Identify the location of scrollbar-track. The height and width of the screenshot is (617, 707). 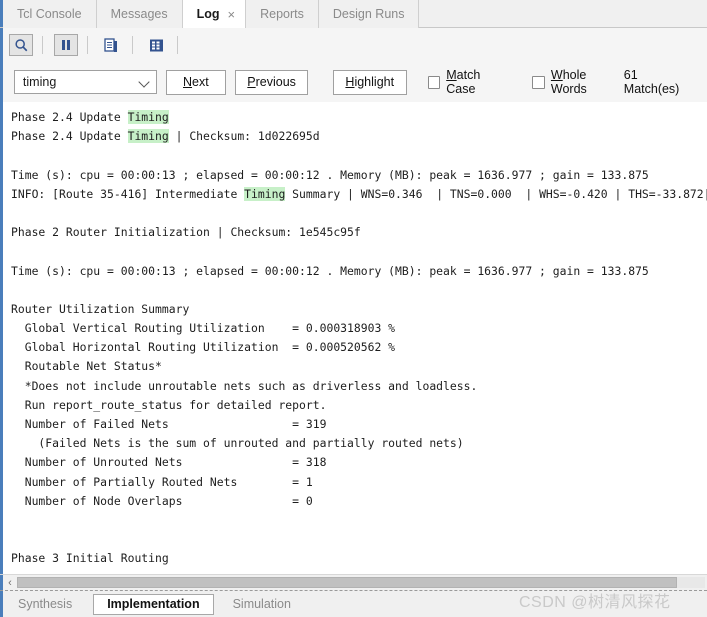
(361, 582).